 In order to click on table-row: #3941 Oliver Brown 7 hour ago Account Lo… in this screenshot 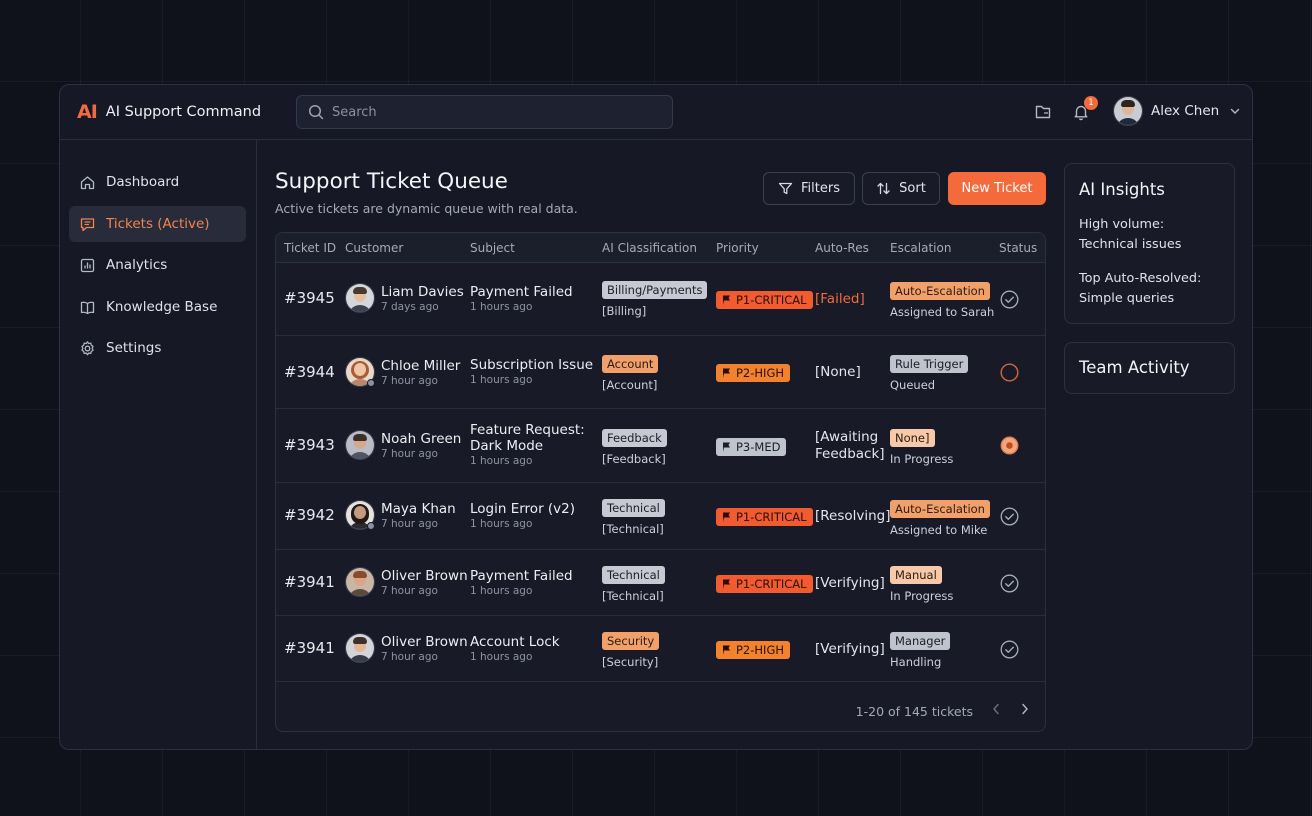, I will do `click(660, 649)`.